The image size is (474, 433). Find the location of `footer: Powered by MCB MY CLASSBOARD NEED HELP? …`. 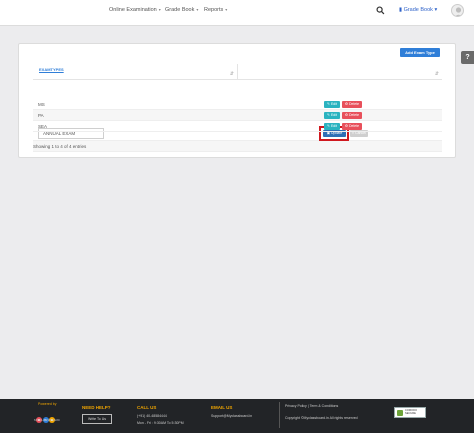

footer: Powered by MCB MY CLASSBOARD NEED HELP? … is located at coordinates (237, 416).